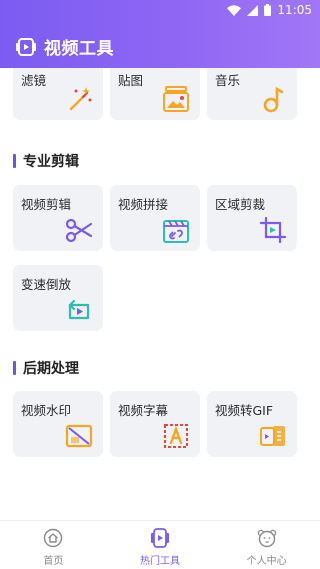  Describe the element at coordinates (176, 231) in the screenshot. I see `clapper-link-icon` at that location.